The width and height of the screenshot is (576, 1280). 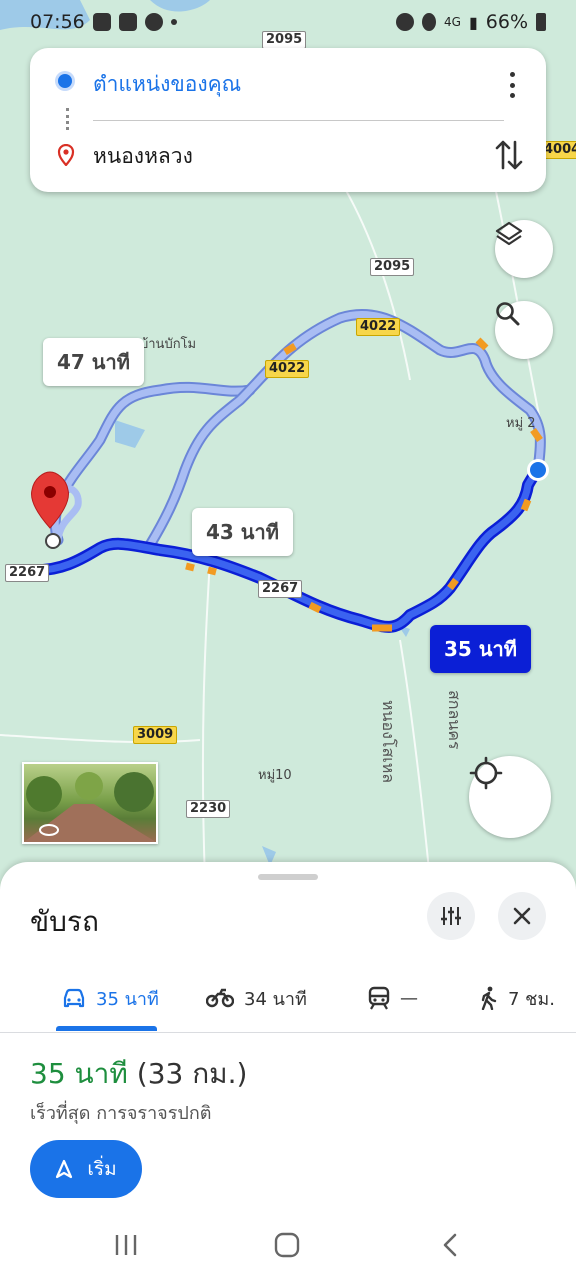 What do you see at coordinates (93, 362) in the screenshot?
I see `route-label-alt-47: 47 นาที` at bounding box center [93, 362].